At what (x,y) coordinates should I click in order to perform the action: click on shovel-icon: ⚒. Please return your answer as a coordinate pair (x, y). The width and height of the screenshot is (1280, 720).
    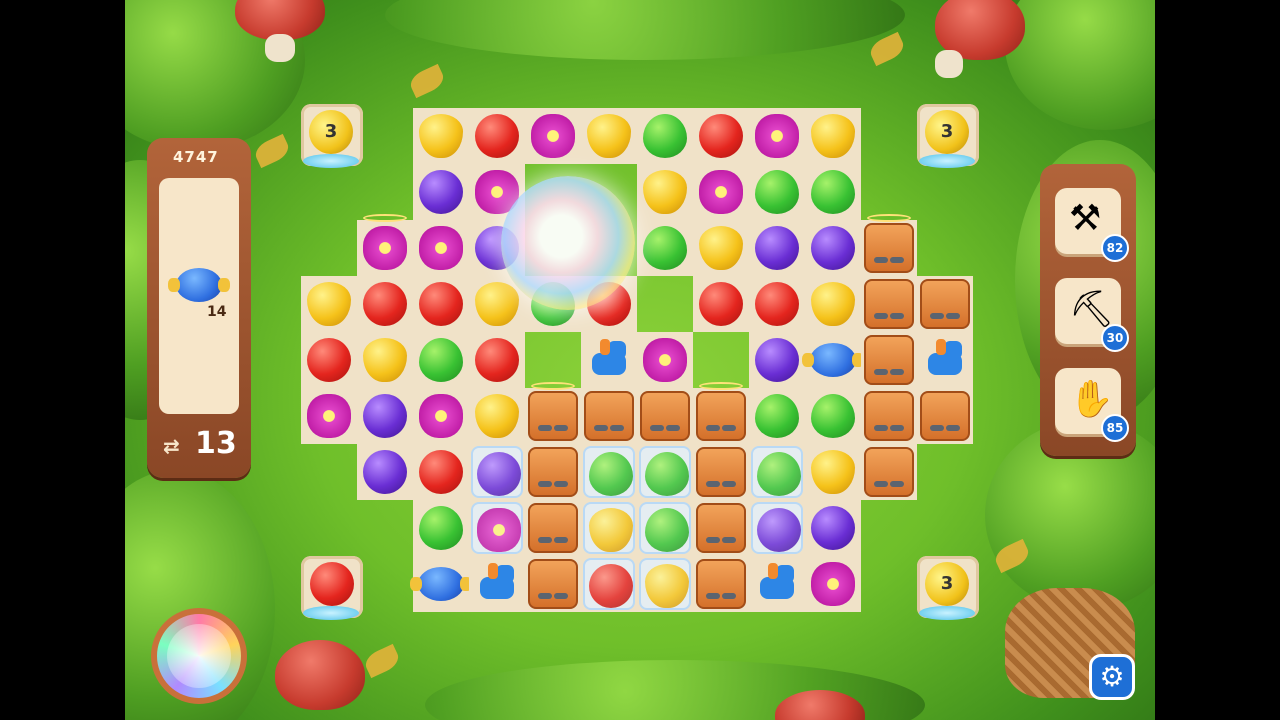
    Looking at the image, I should click on (1085, 218).